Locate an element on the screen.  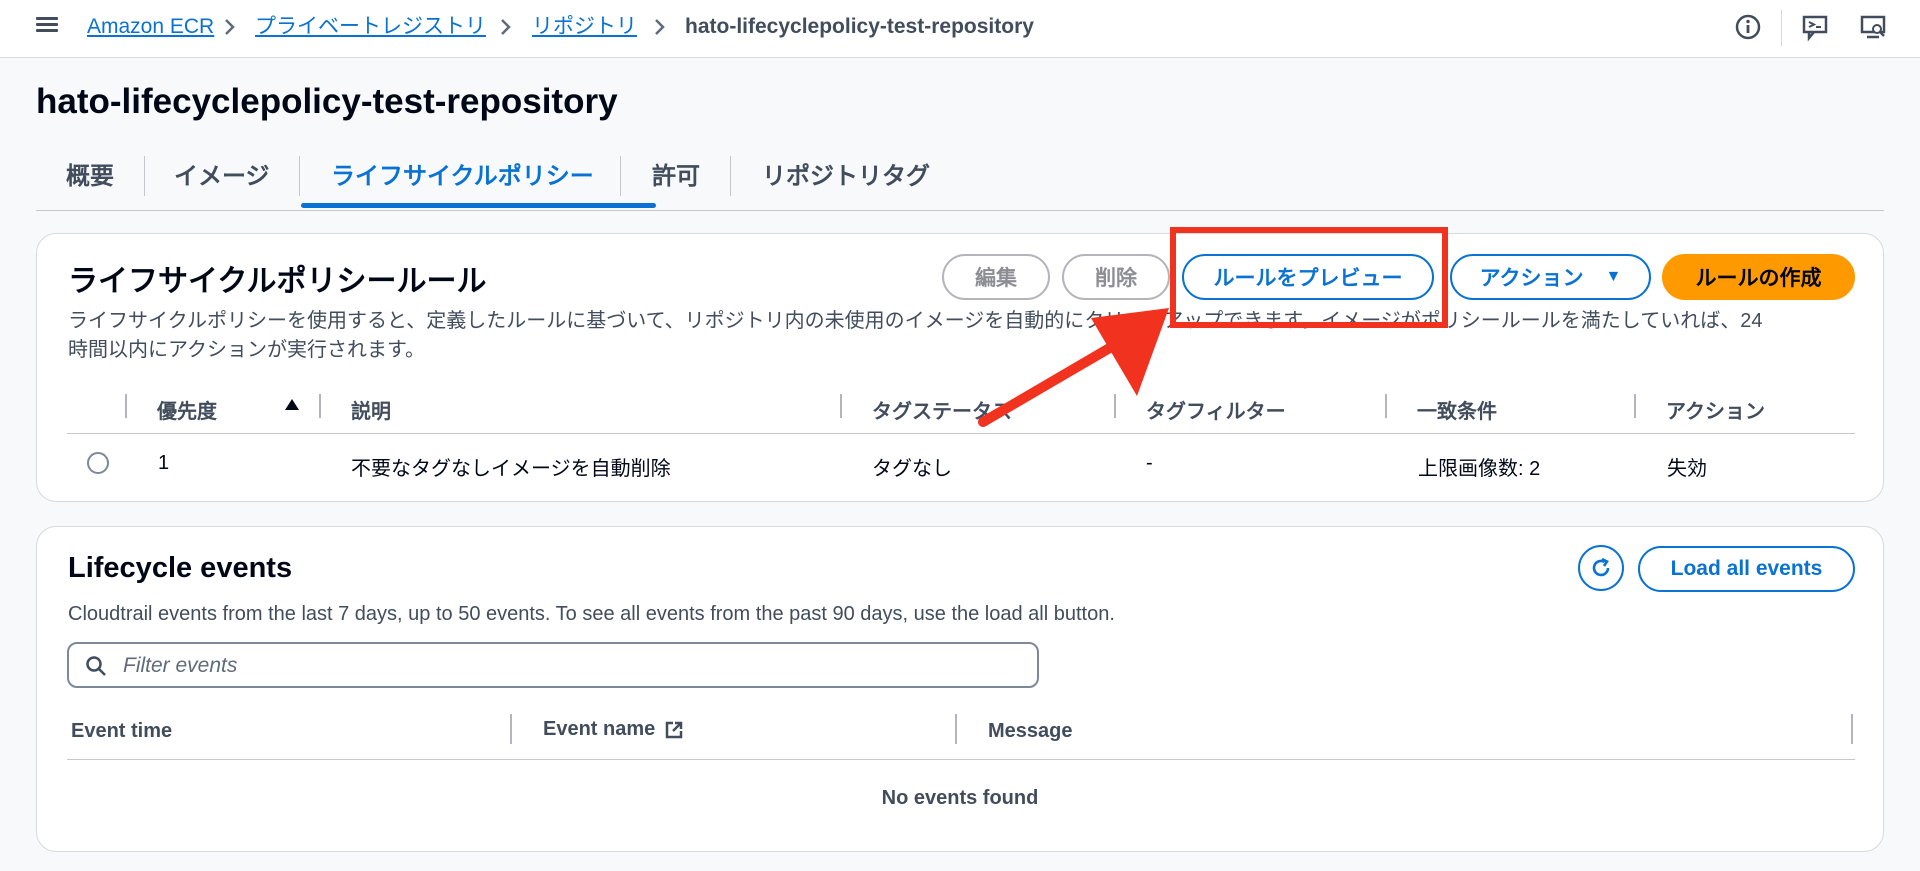
row-select-radio is located at coordinates (98, 463).